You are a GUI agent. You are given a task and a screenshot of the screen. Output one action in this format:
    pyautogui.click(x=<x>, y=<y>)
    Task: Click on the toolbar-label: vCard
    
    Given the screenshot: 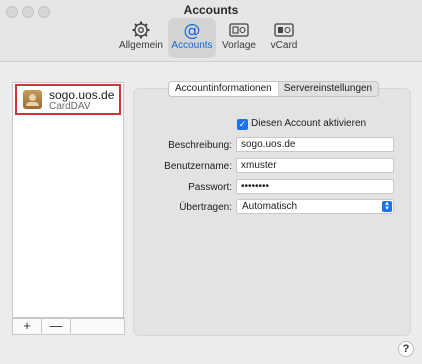 What is the action you would take?
    pyautogui.click(x=284, y=45)
    